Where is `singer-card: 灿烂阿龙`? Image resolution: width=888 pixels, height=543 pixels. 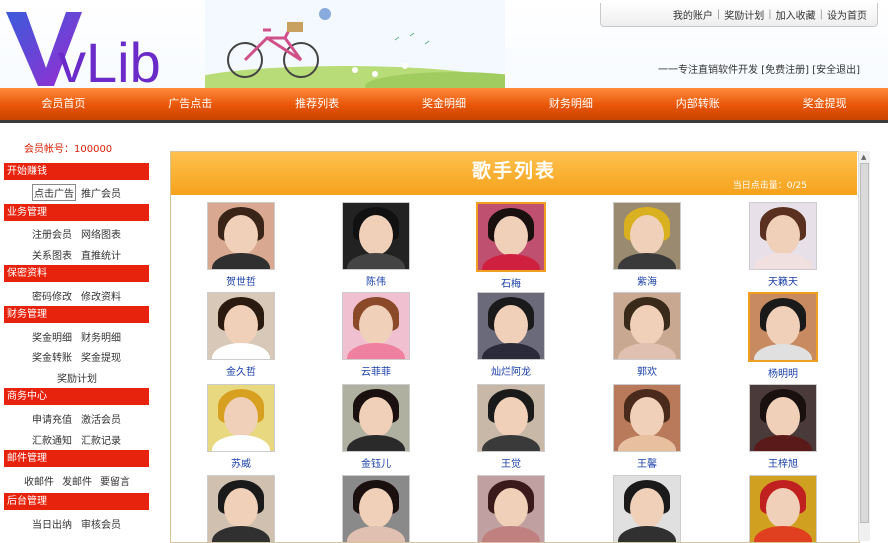
singer-card: 灿烂阿龙 is located at coordinates (511, 335).